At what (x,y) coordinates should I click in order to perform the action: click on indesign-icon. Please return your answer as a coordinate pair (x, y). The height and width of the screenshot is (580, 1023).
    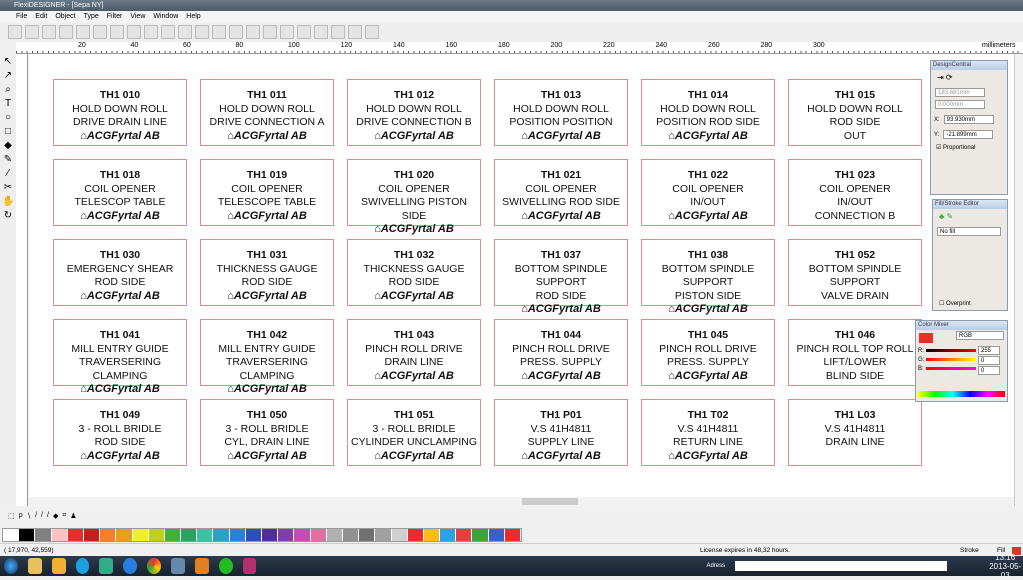
    Looking at the image, I should click on (249, 566).